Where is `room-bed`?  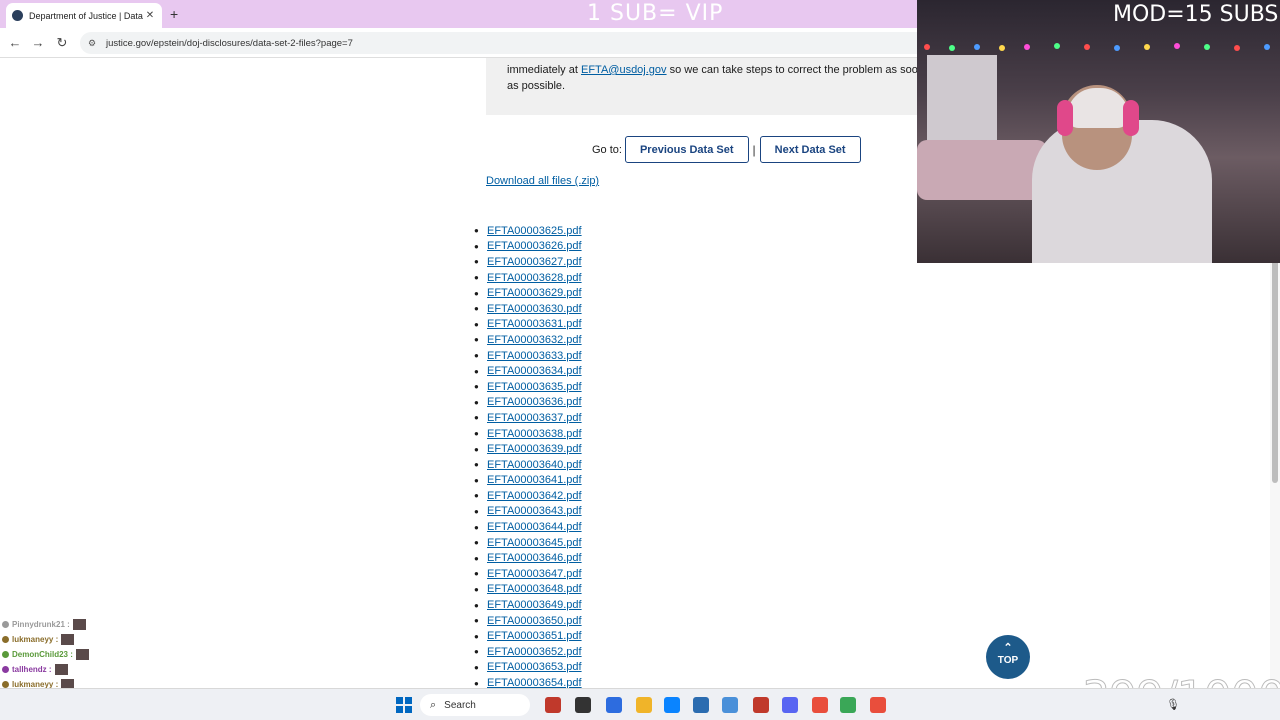 room-bed is located at coordinates (982, 170).